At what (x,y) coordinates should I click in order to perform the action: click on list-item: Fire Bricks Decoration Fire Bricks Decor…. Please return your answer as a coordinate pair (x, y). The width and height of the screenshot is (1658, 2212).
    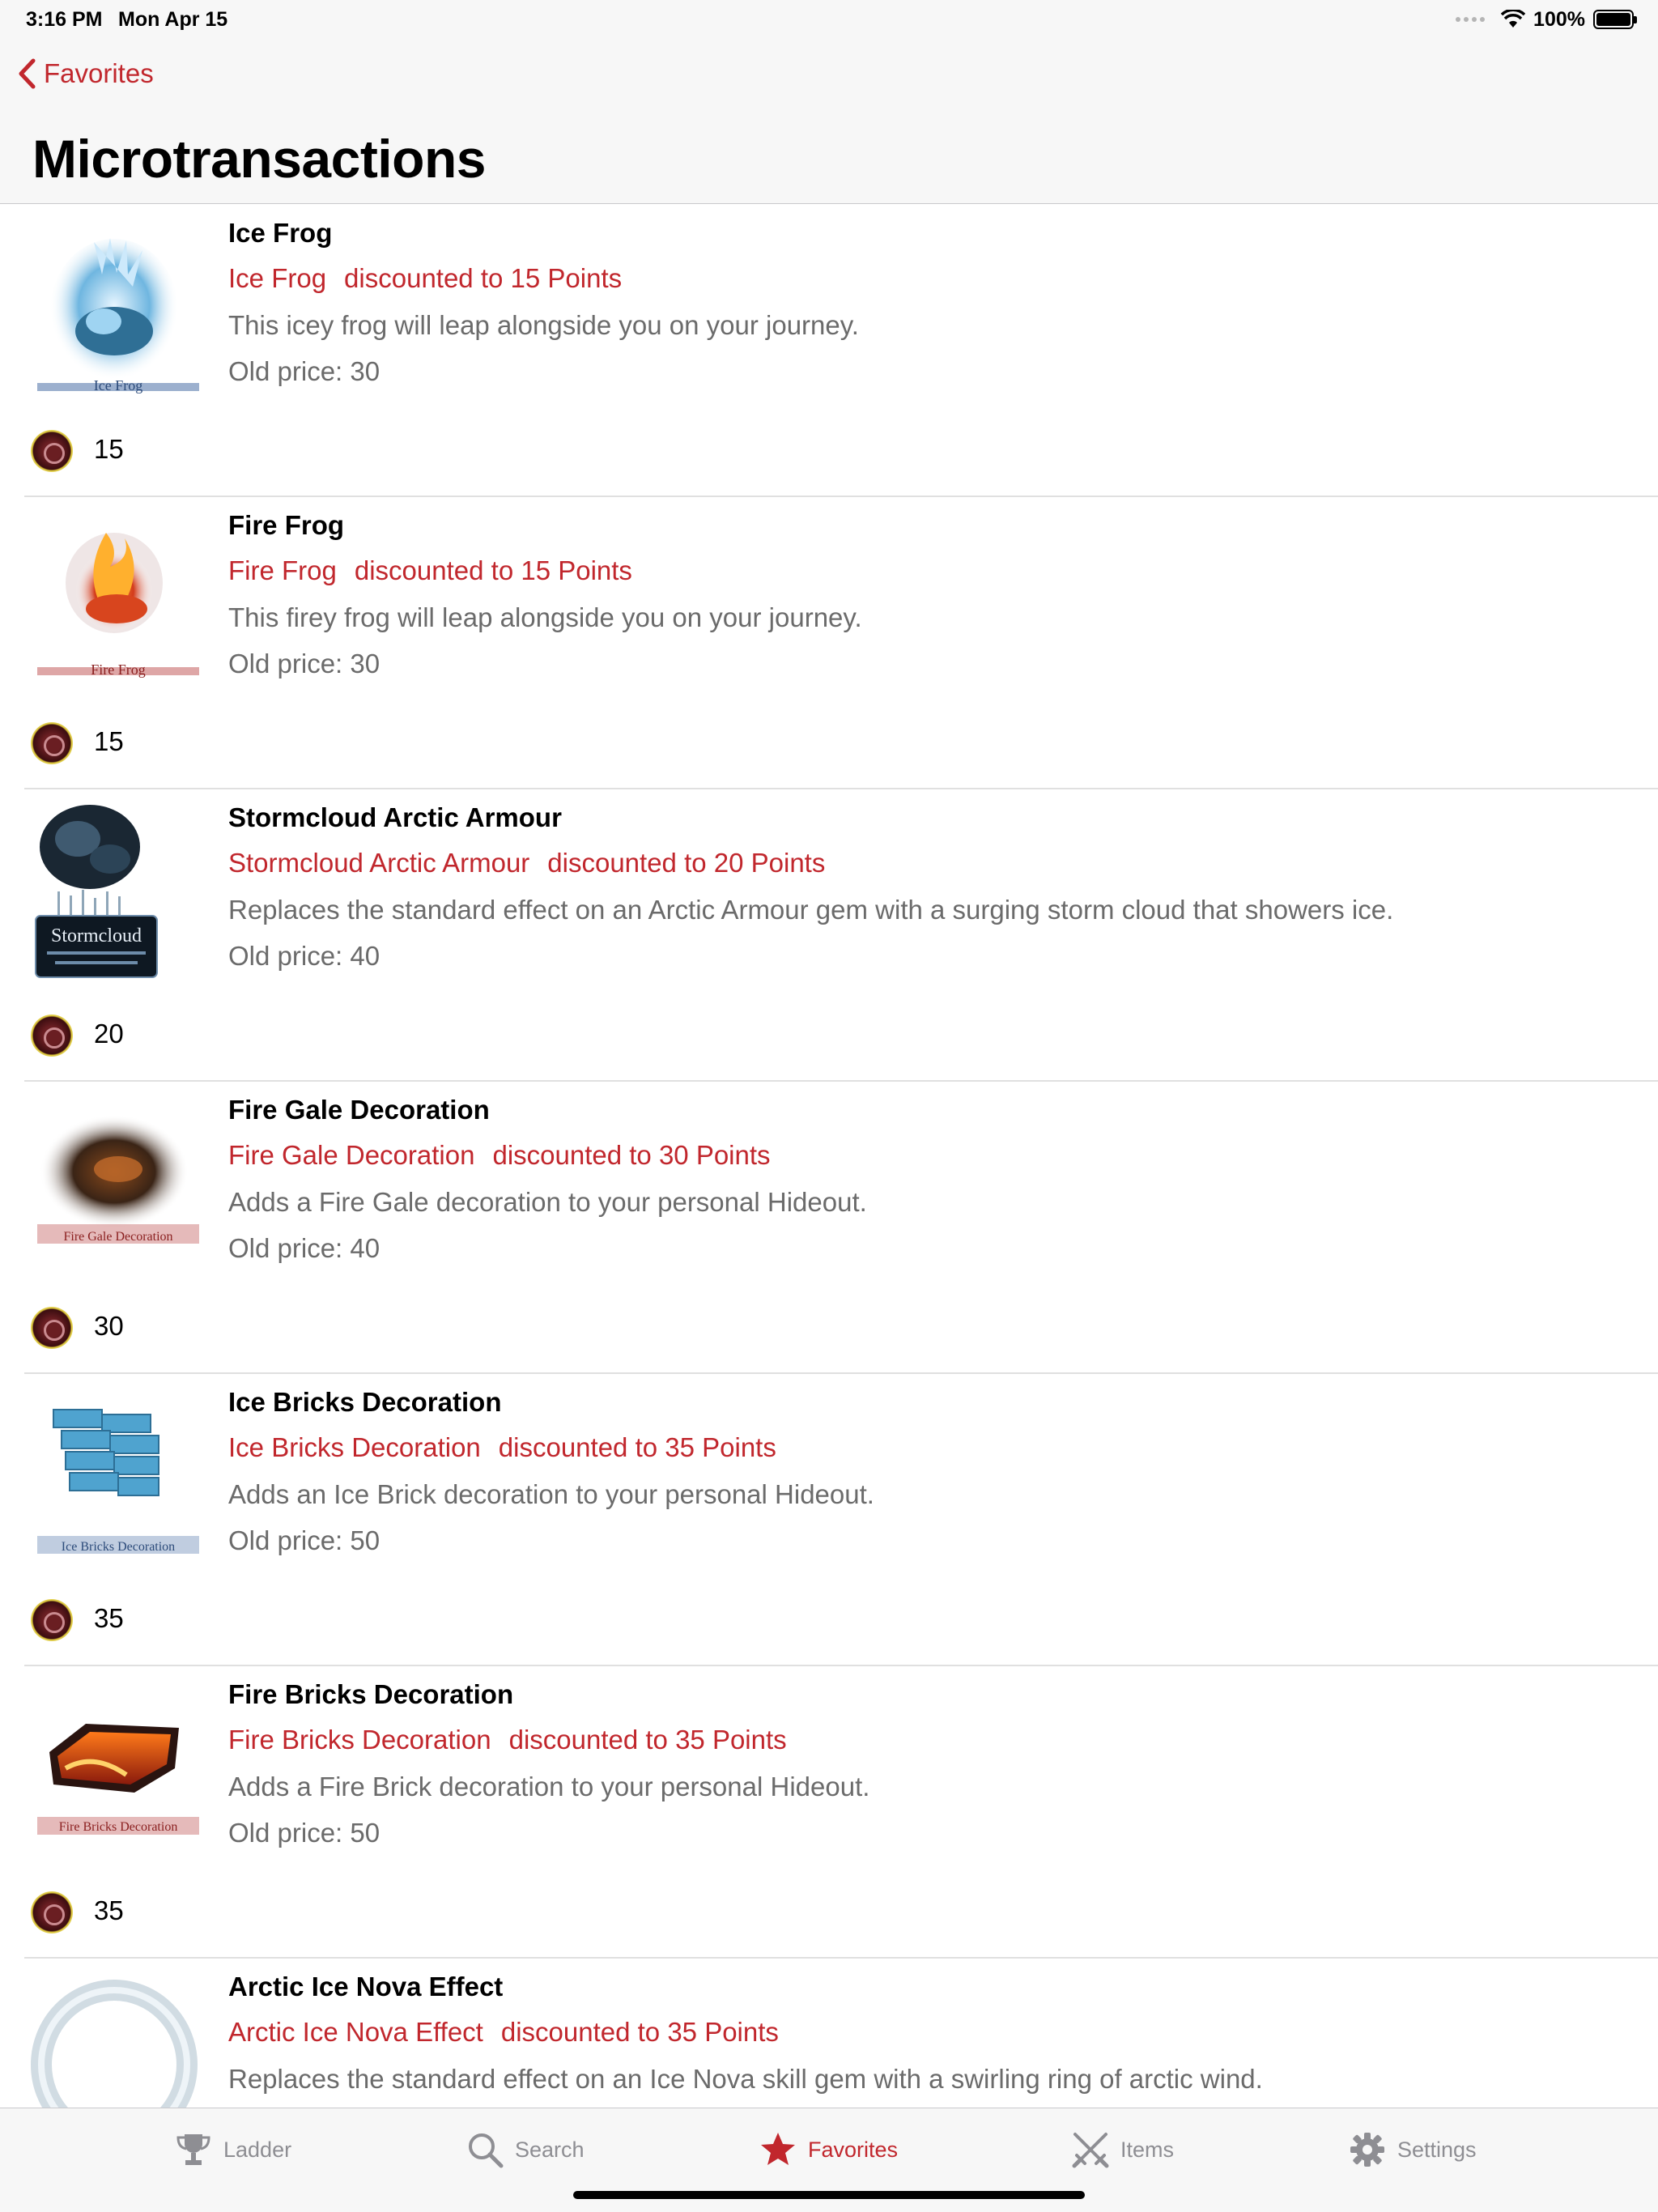
    Looking at the image, I should click on (841, 1813).